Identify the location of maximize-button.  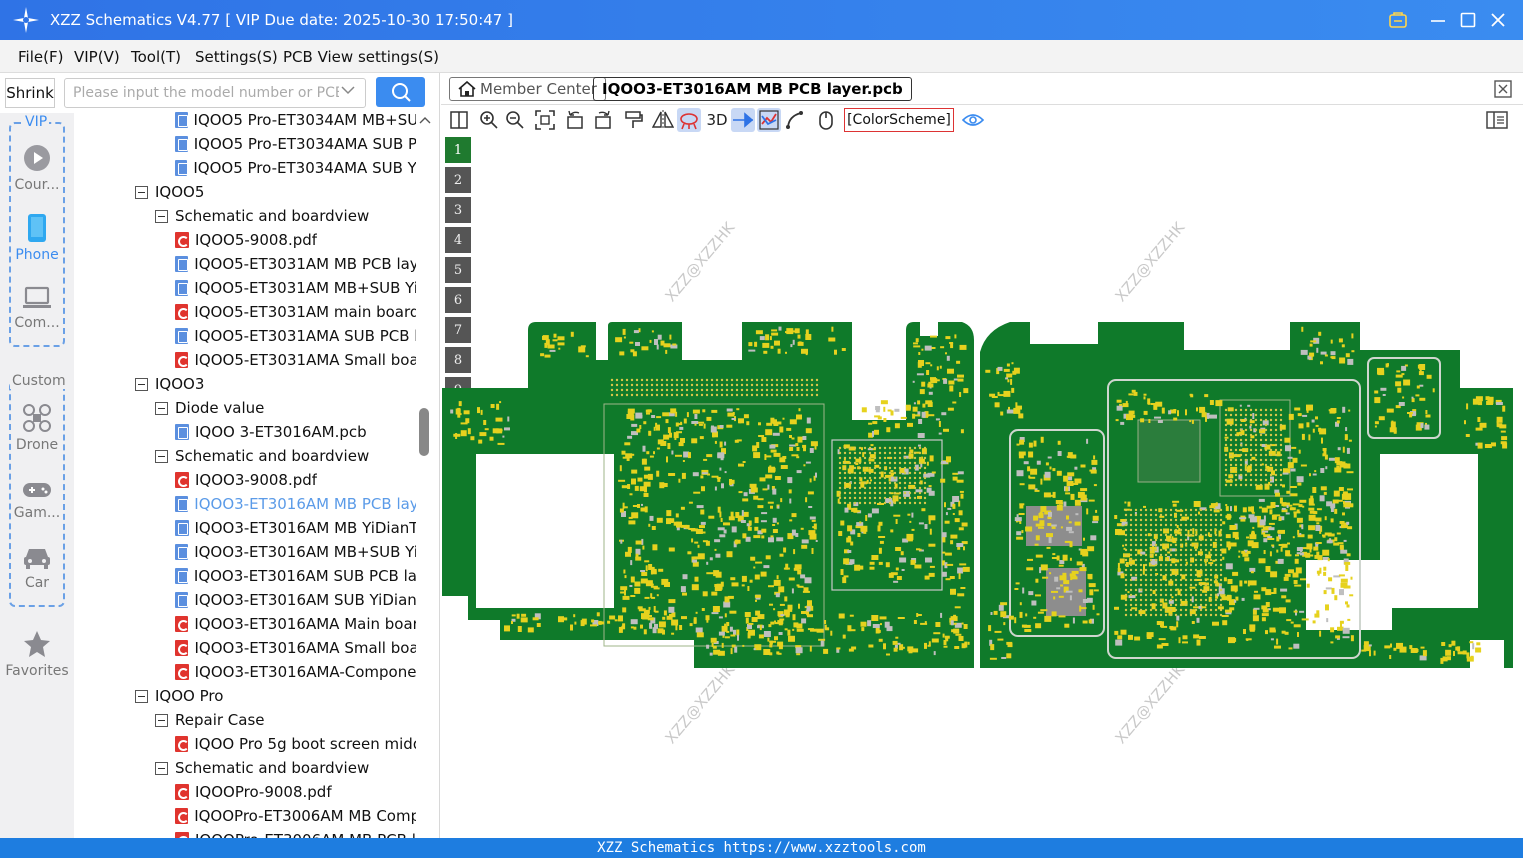
(1468, 20).